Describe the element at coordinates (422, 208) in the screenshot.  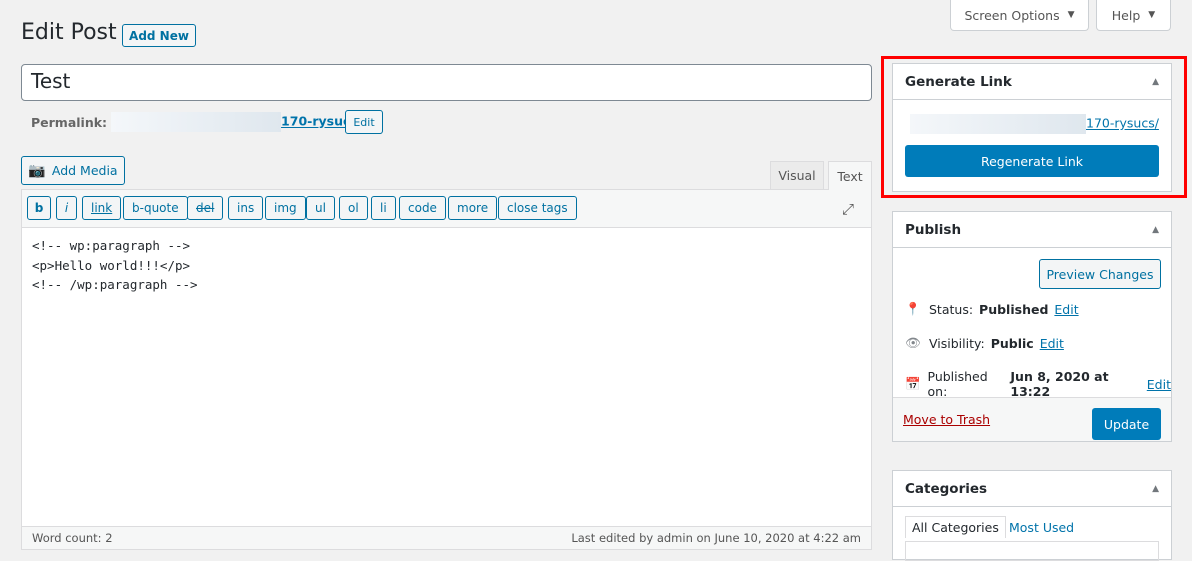
I see `qt-code: code` at that location.